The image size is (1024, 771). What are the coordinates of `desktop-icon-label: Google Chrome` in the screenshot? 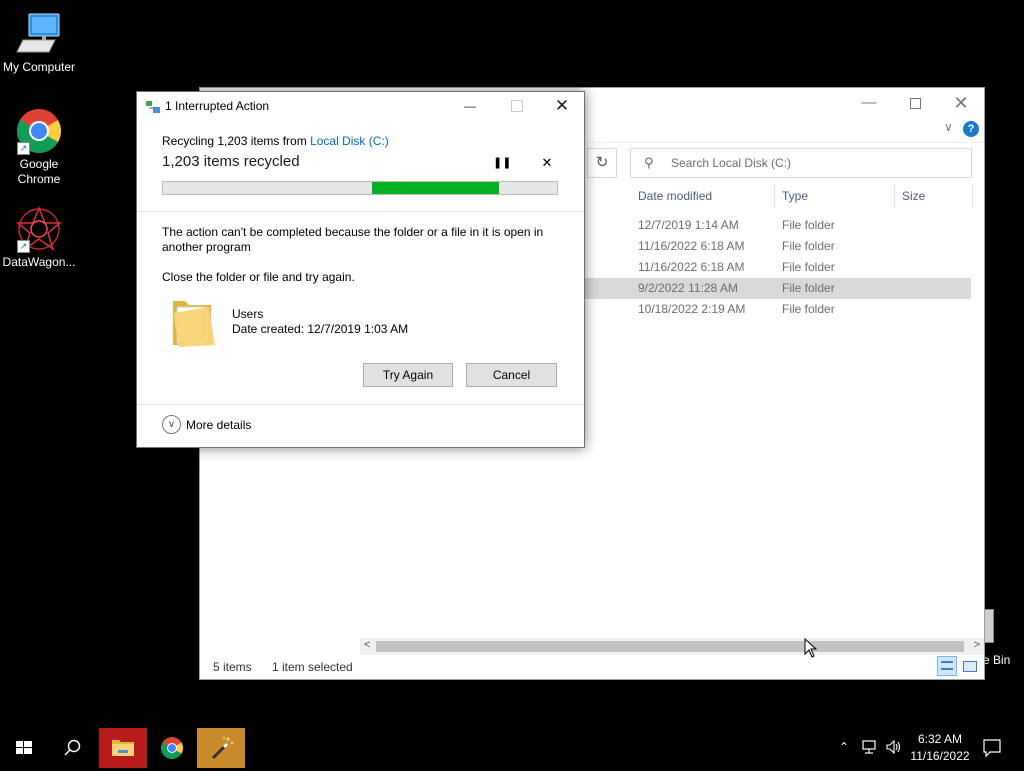 It's located at (39, 171).